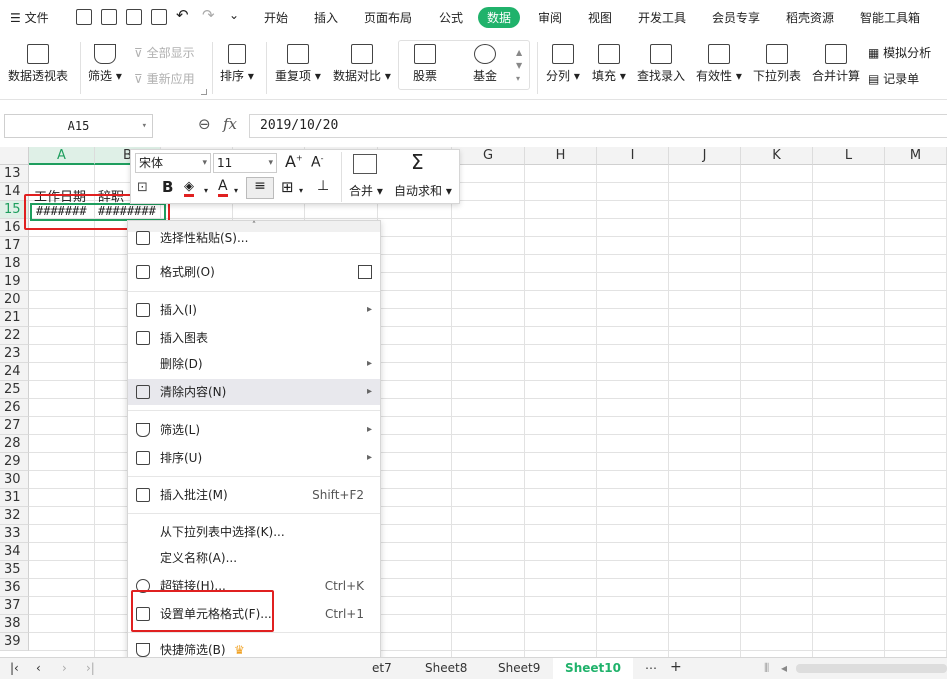 The height and width of the screenshot is (679, 947). Describe the element at coordinates (254, 338) in the screenshot. I see `menu-item-insert-chart: 插入图表` at that location.